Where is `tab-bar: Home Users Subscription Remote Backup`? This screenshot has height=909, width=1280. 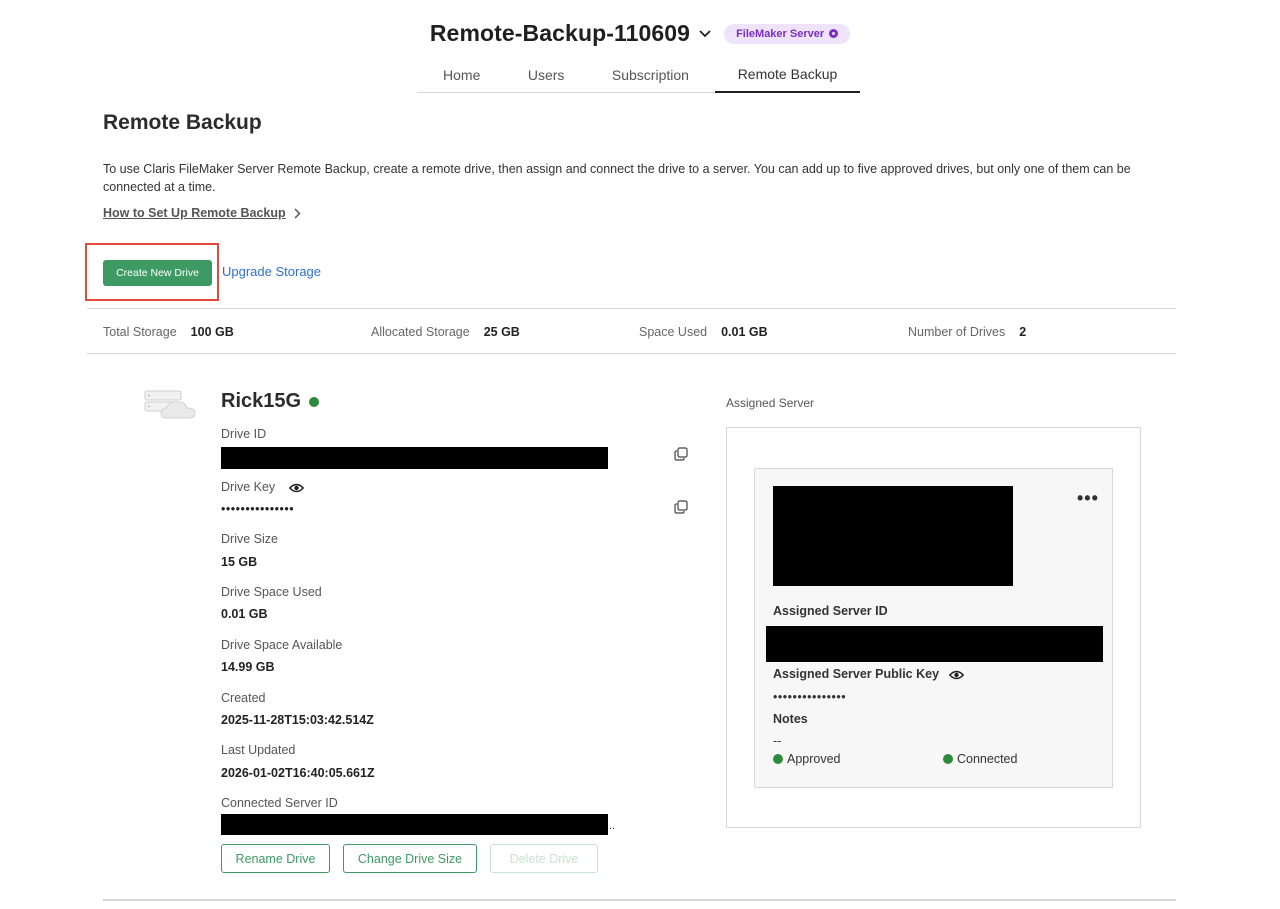 tab-bar: Home Users Subscription Remote Backup is located at coordinates (638, 74).